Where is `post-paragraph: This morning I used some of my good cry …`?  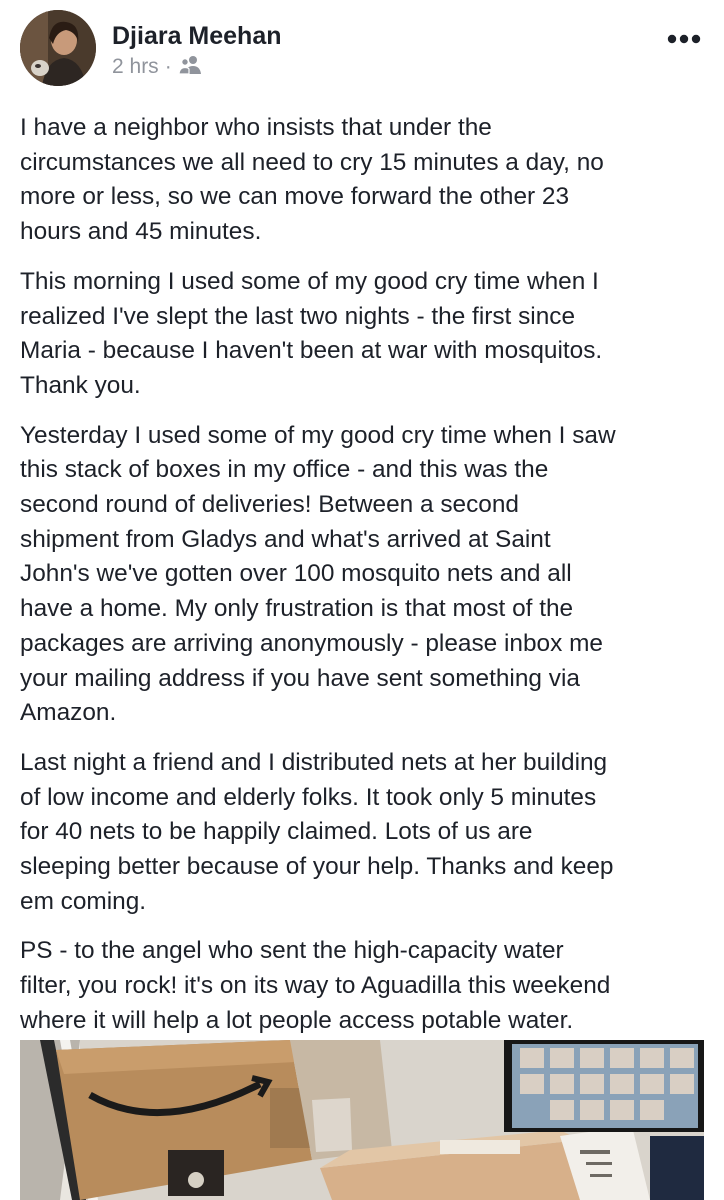
post-paragraph: This morning I used some of my good cry … is located at coordinates (311, 333).